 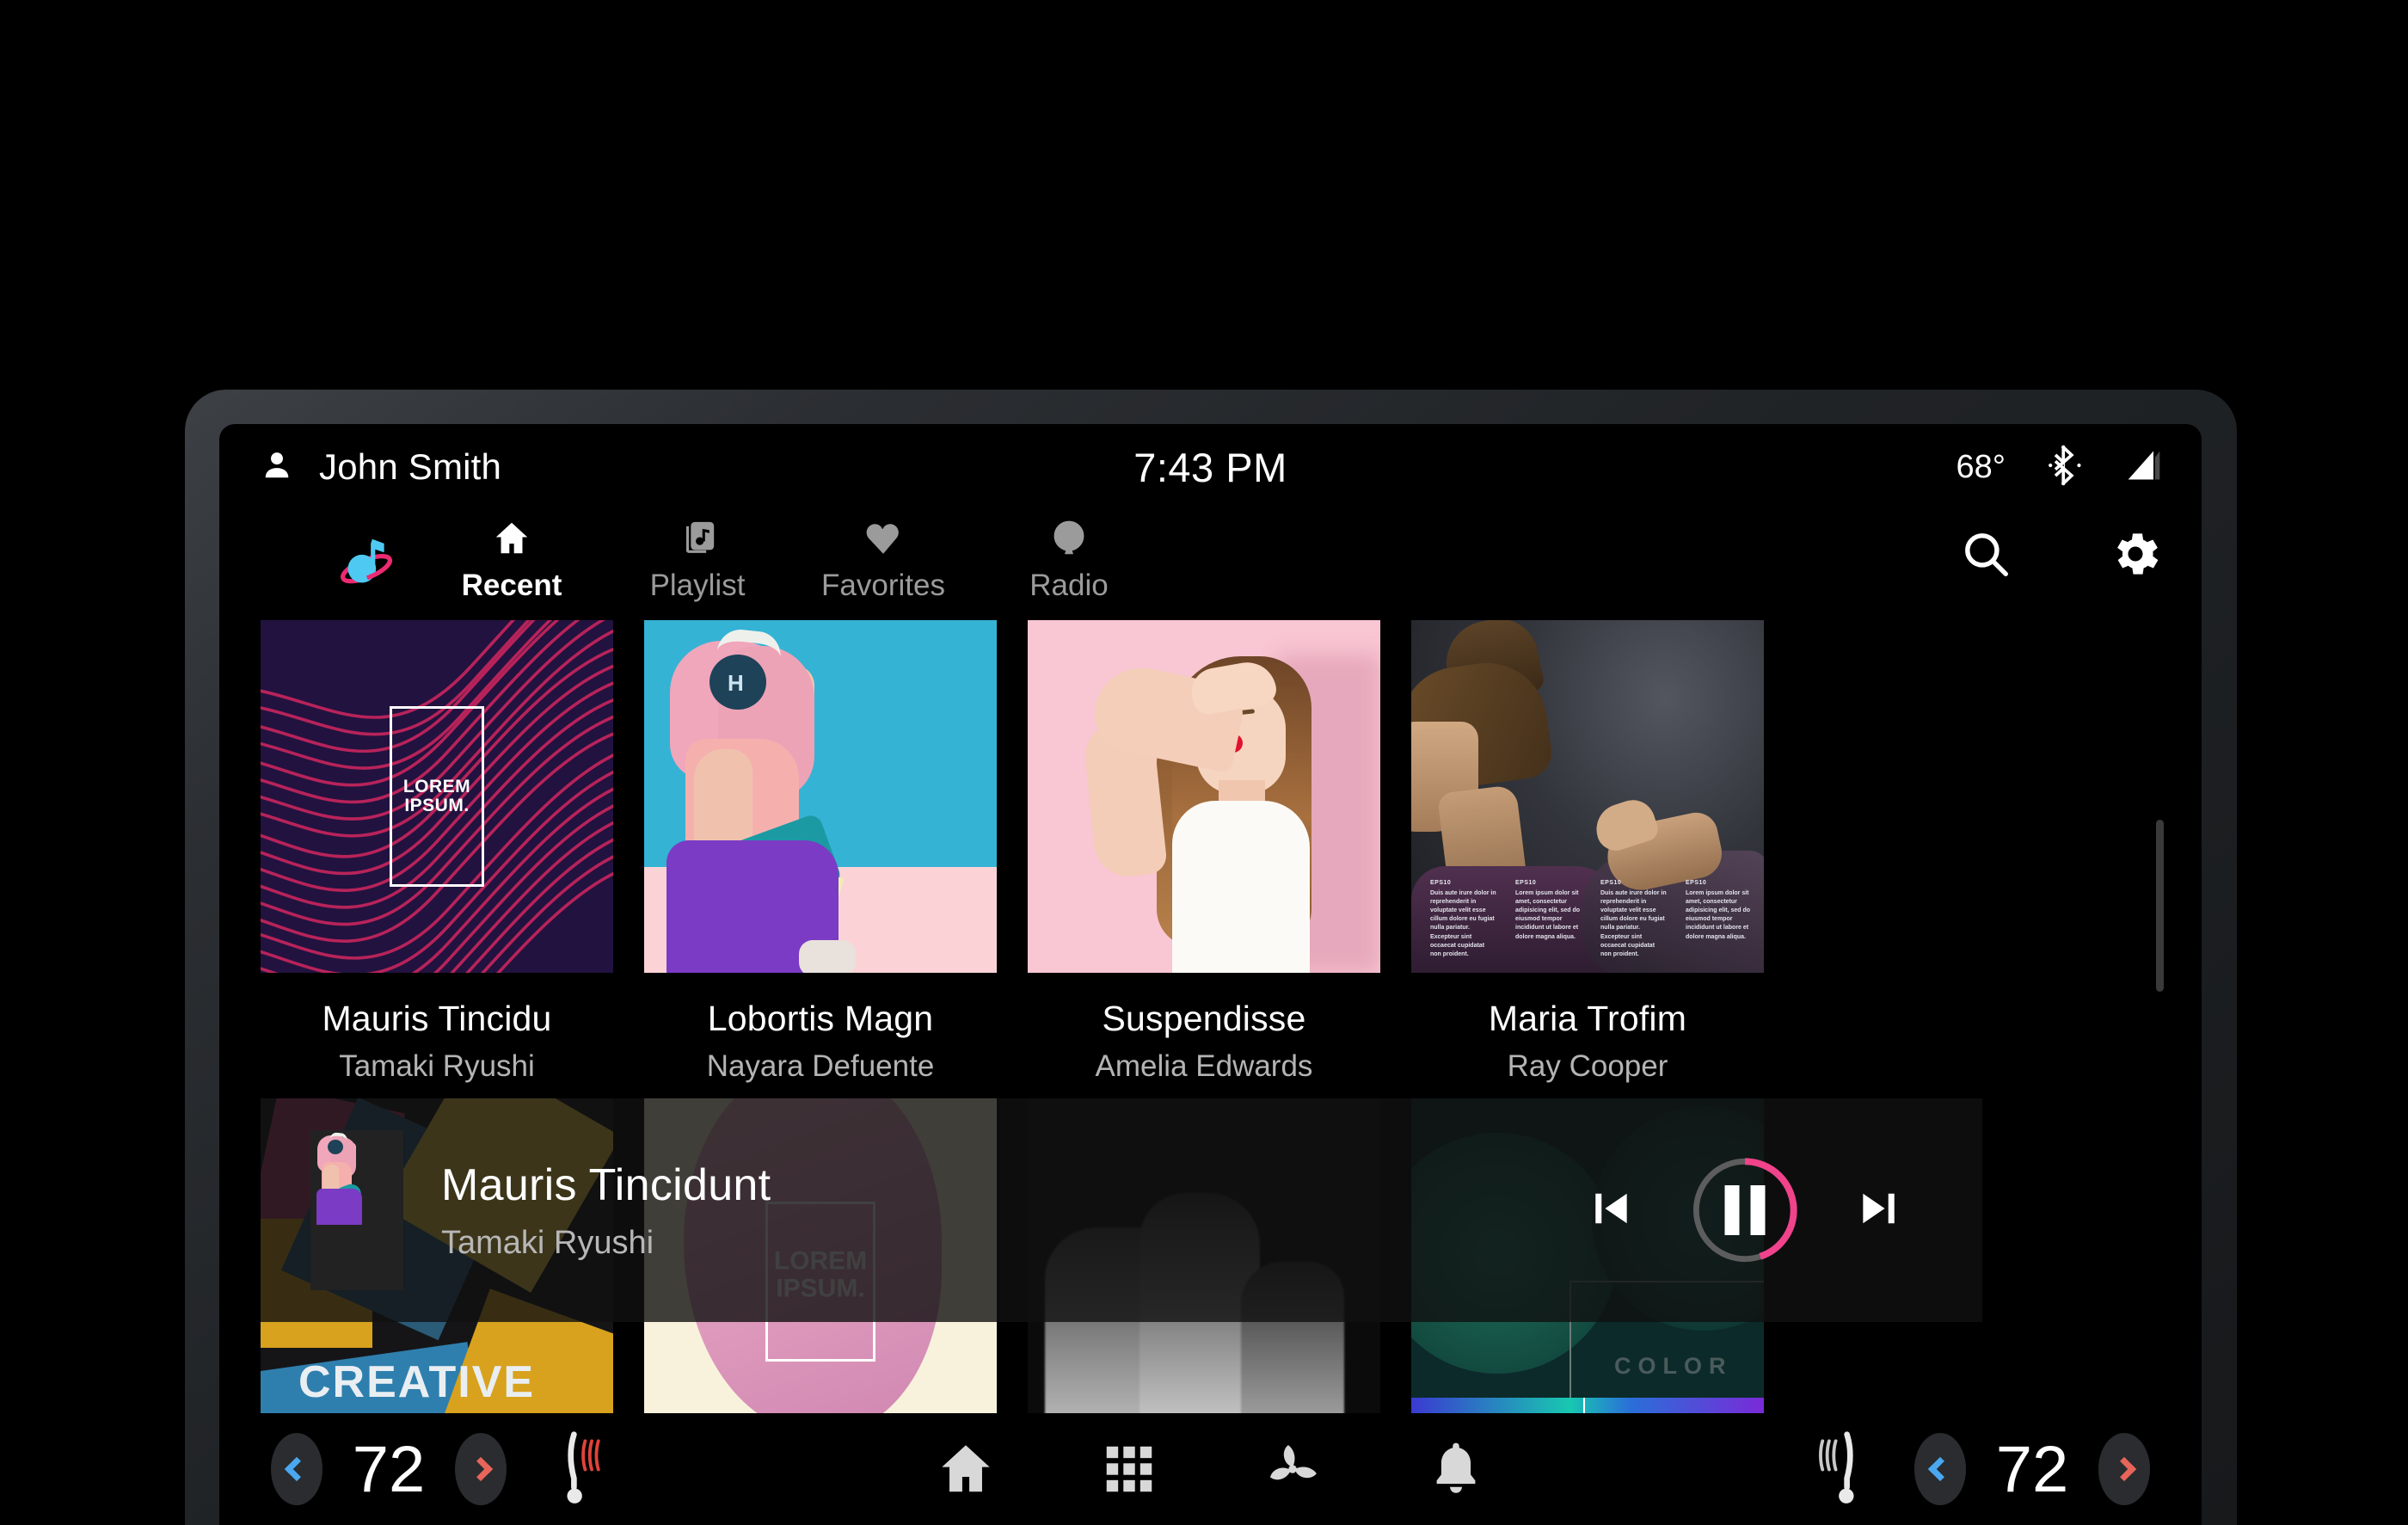 What do you see at coordinates (1587, 1066) in the screenshot?
I see `album-artist: Ray Cooper` at bounding box center [1587, 1066].